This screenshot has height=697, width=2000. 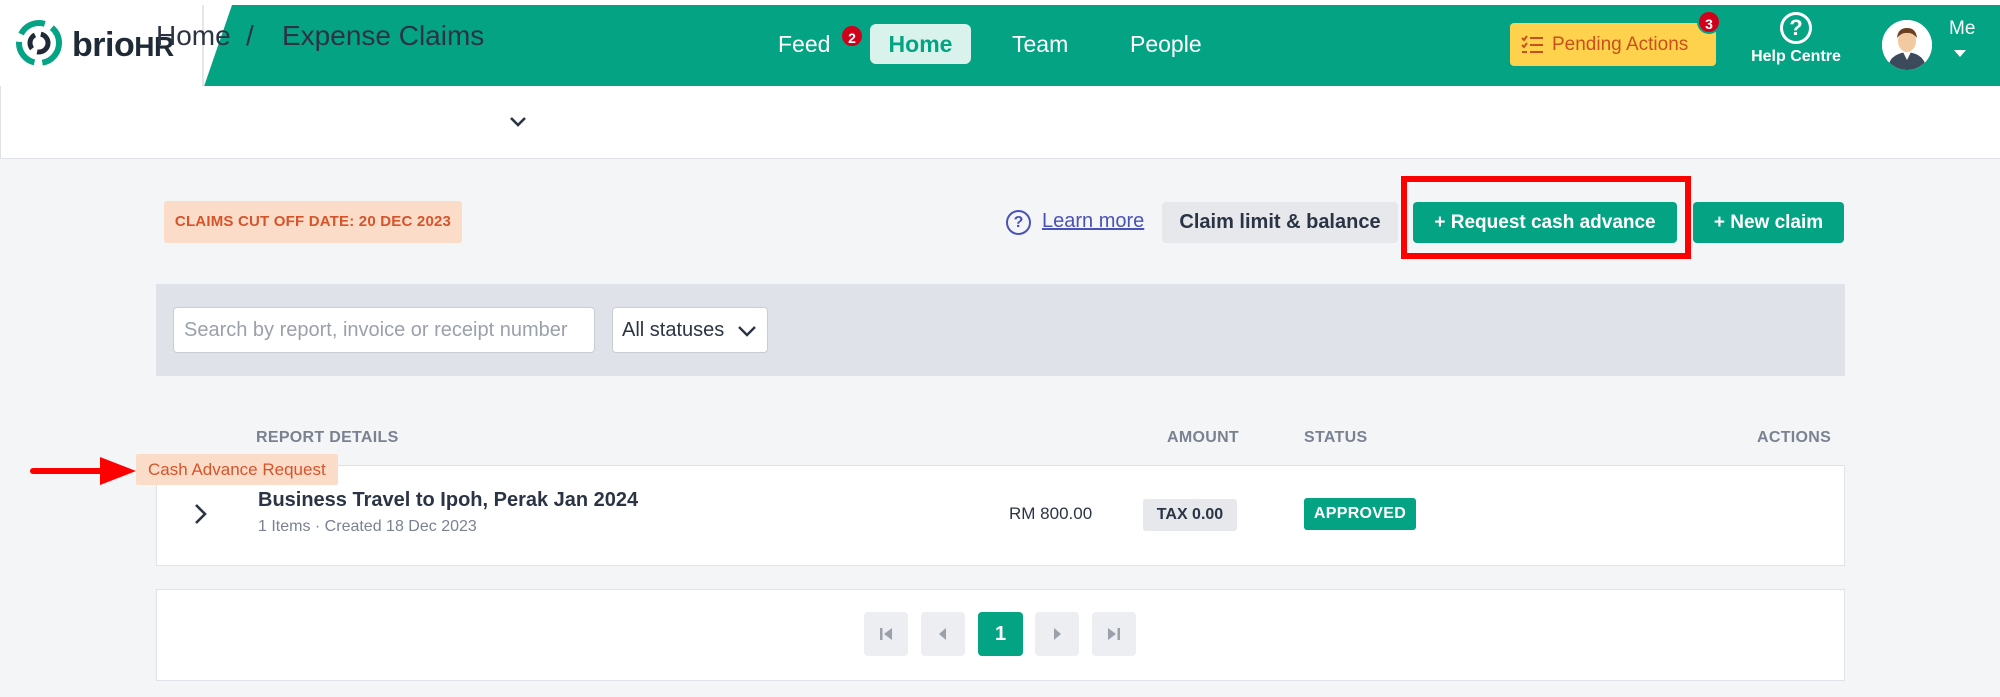 I want to click on column-header-amount: AMOUNT, so click(x=1203, y=437).